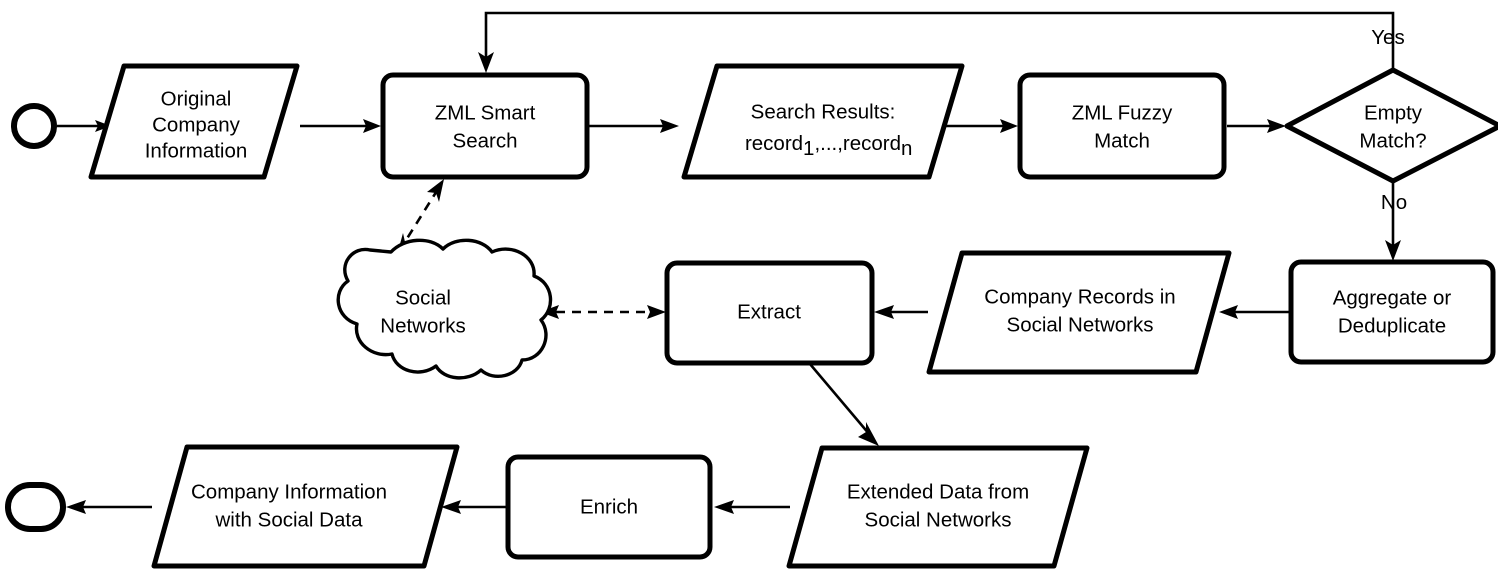 This screenshot has height=573, width=1498. What do you see at coordinates (857, 143) in the screenshot?
I see `record-separator: ,...,record` at bounding box center [857, 143].